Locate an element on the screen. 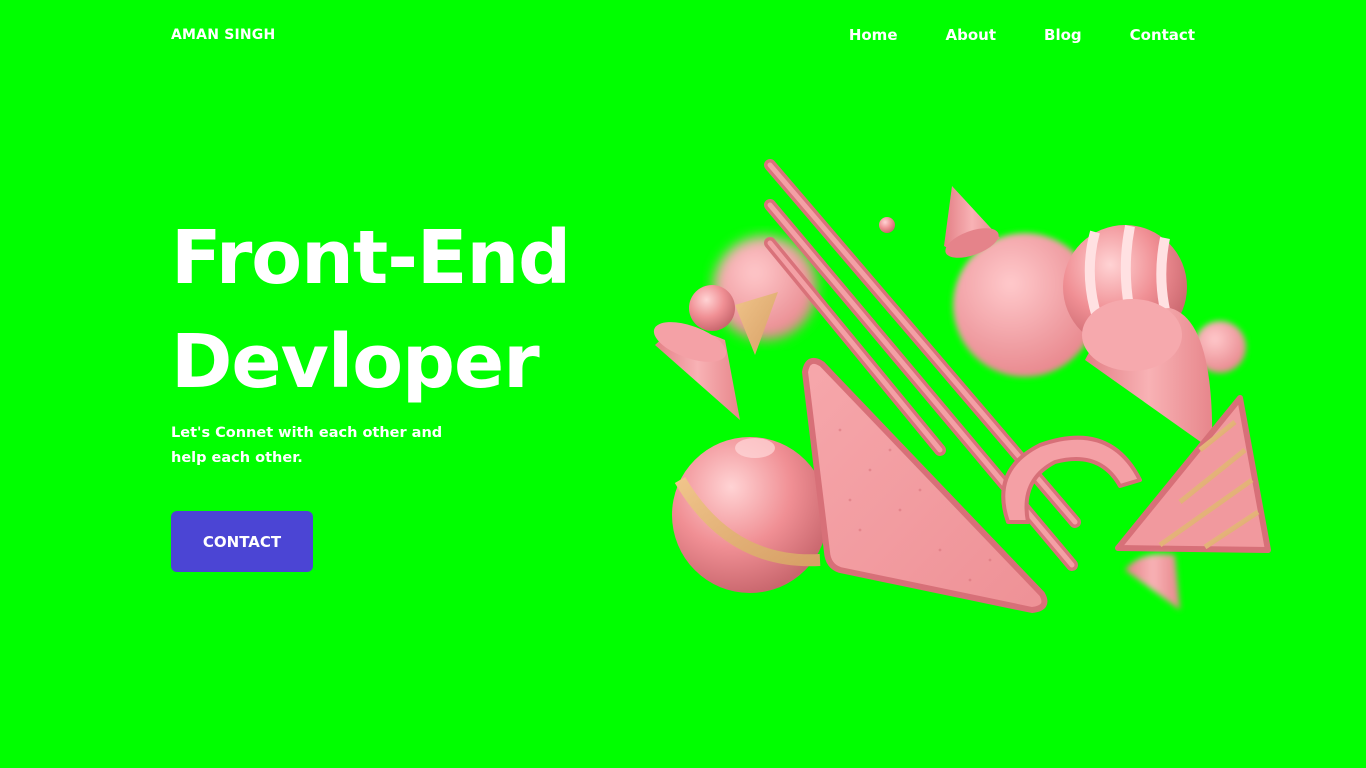 This screenshot has width=1366, height=768. nav-home-link: Home is located at coordinates (873, 35).